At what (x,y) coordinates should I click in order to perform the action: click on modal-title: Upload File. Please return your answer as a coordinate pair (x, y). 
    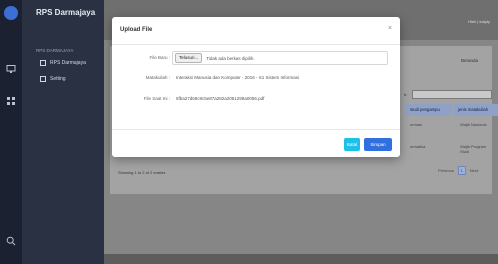
    Looking at the image, I should click on (136, 30).